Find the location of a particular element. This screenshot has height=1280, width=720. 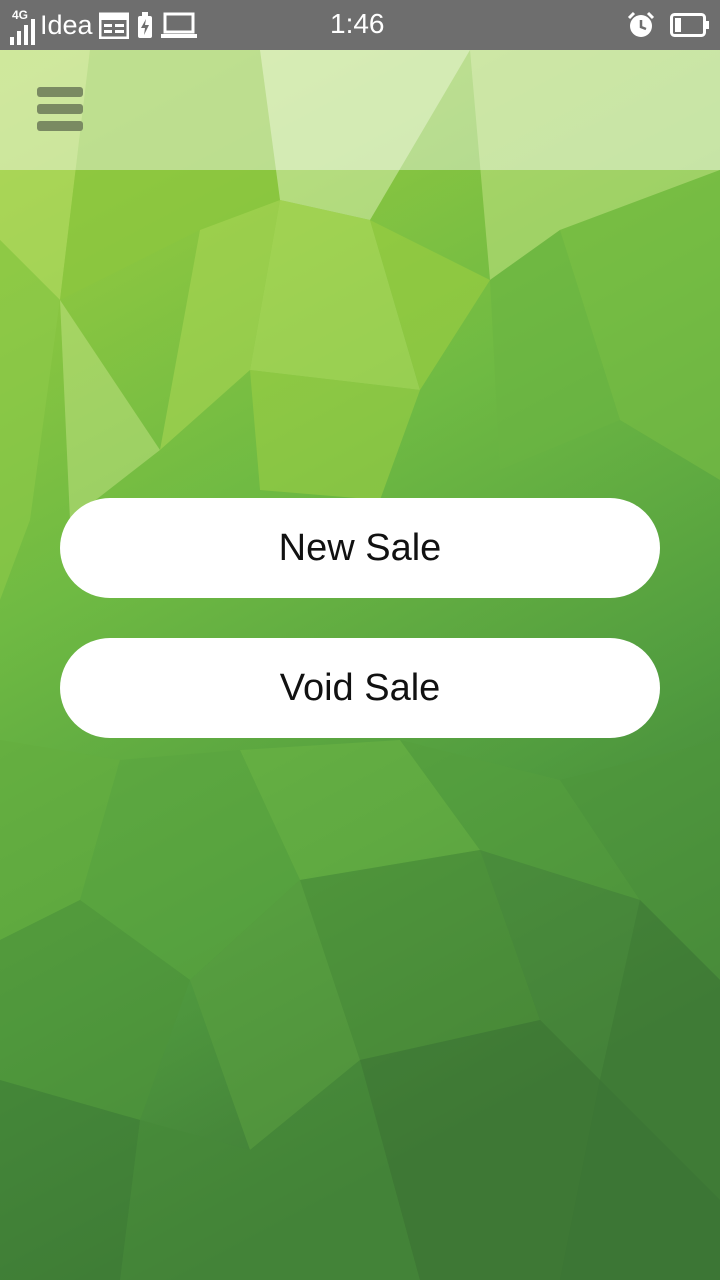

status-bar: 4G Idea 1:46 is located at coordinates (360, 25).